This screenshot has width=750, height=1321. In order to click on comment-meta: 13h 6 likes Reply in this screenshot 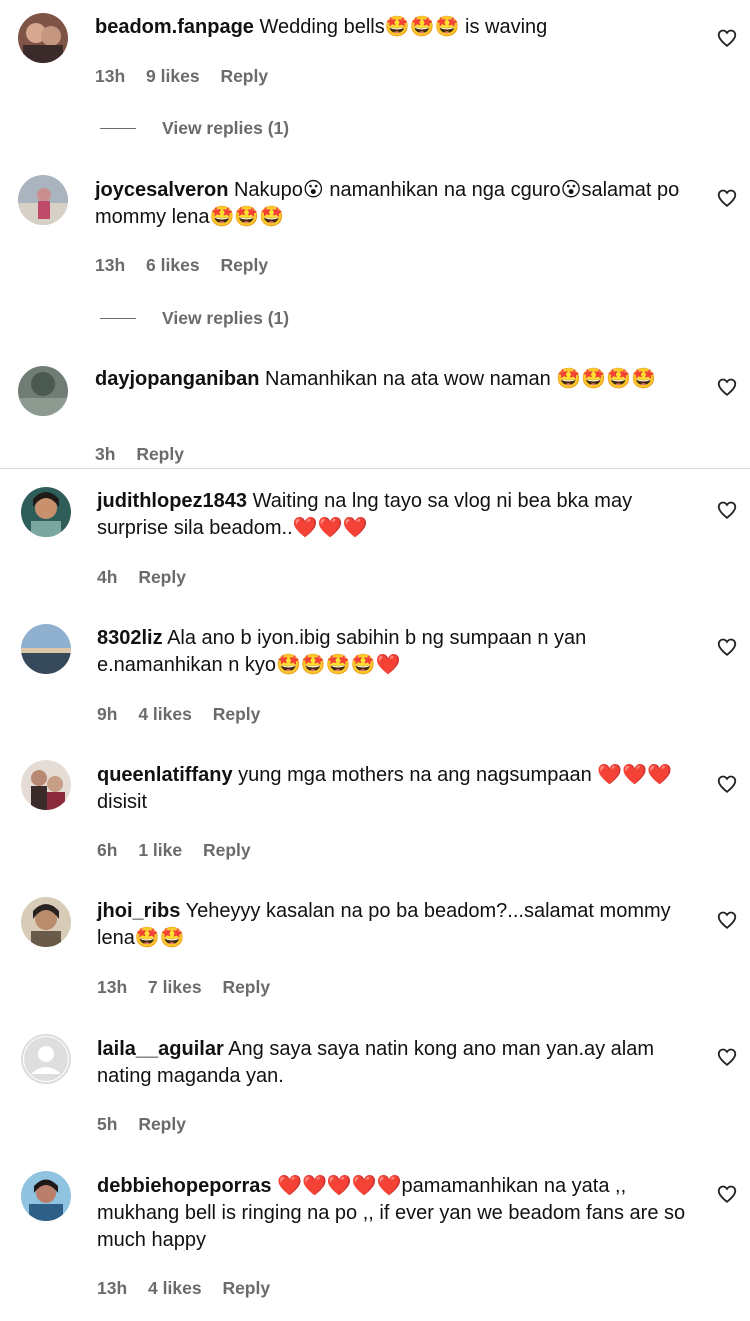, I will do `click(189, 265)`.